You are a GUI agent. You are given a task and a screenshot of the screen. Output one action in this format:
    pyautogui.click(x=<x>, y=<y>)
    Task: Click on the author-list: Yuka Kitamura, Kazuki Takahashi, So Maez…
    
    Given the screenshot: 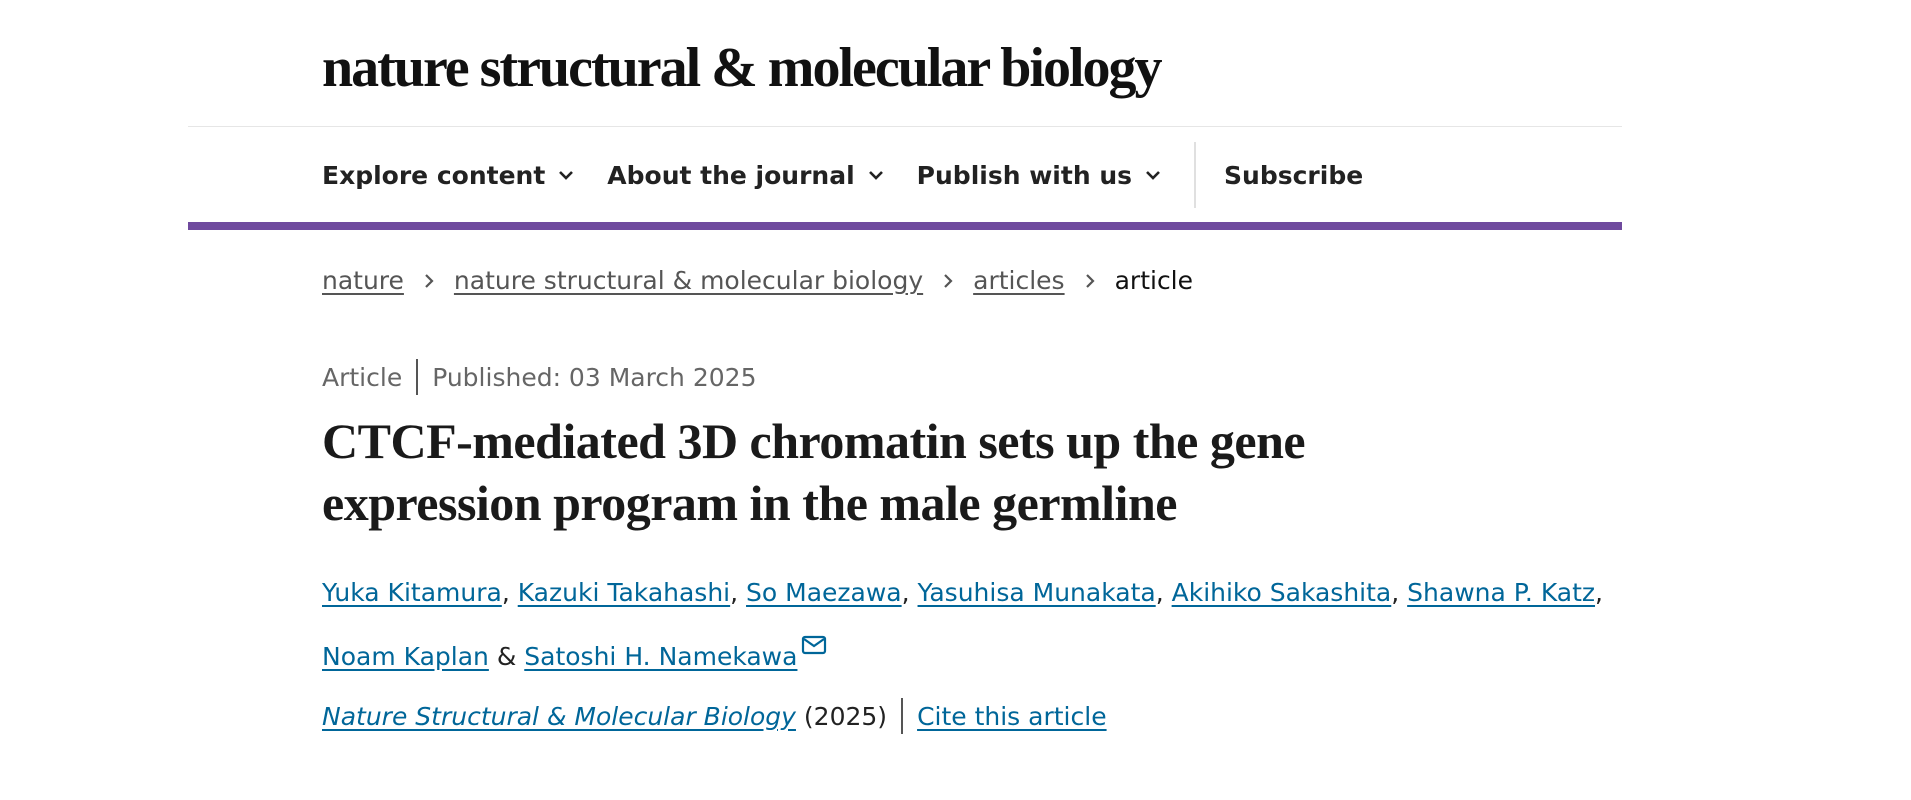 What is the action you would take?
    pyautogui.click(x=972, y=625)
    